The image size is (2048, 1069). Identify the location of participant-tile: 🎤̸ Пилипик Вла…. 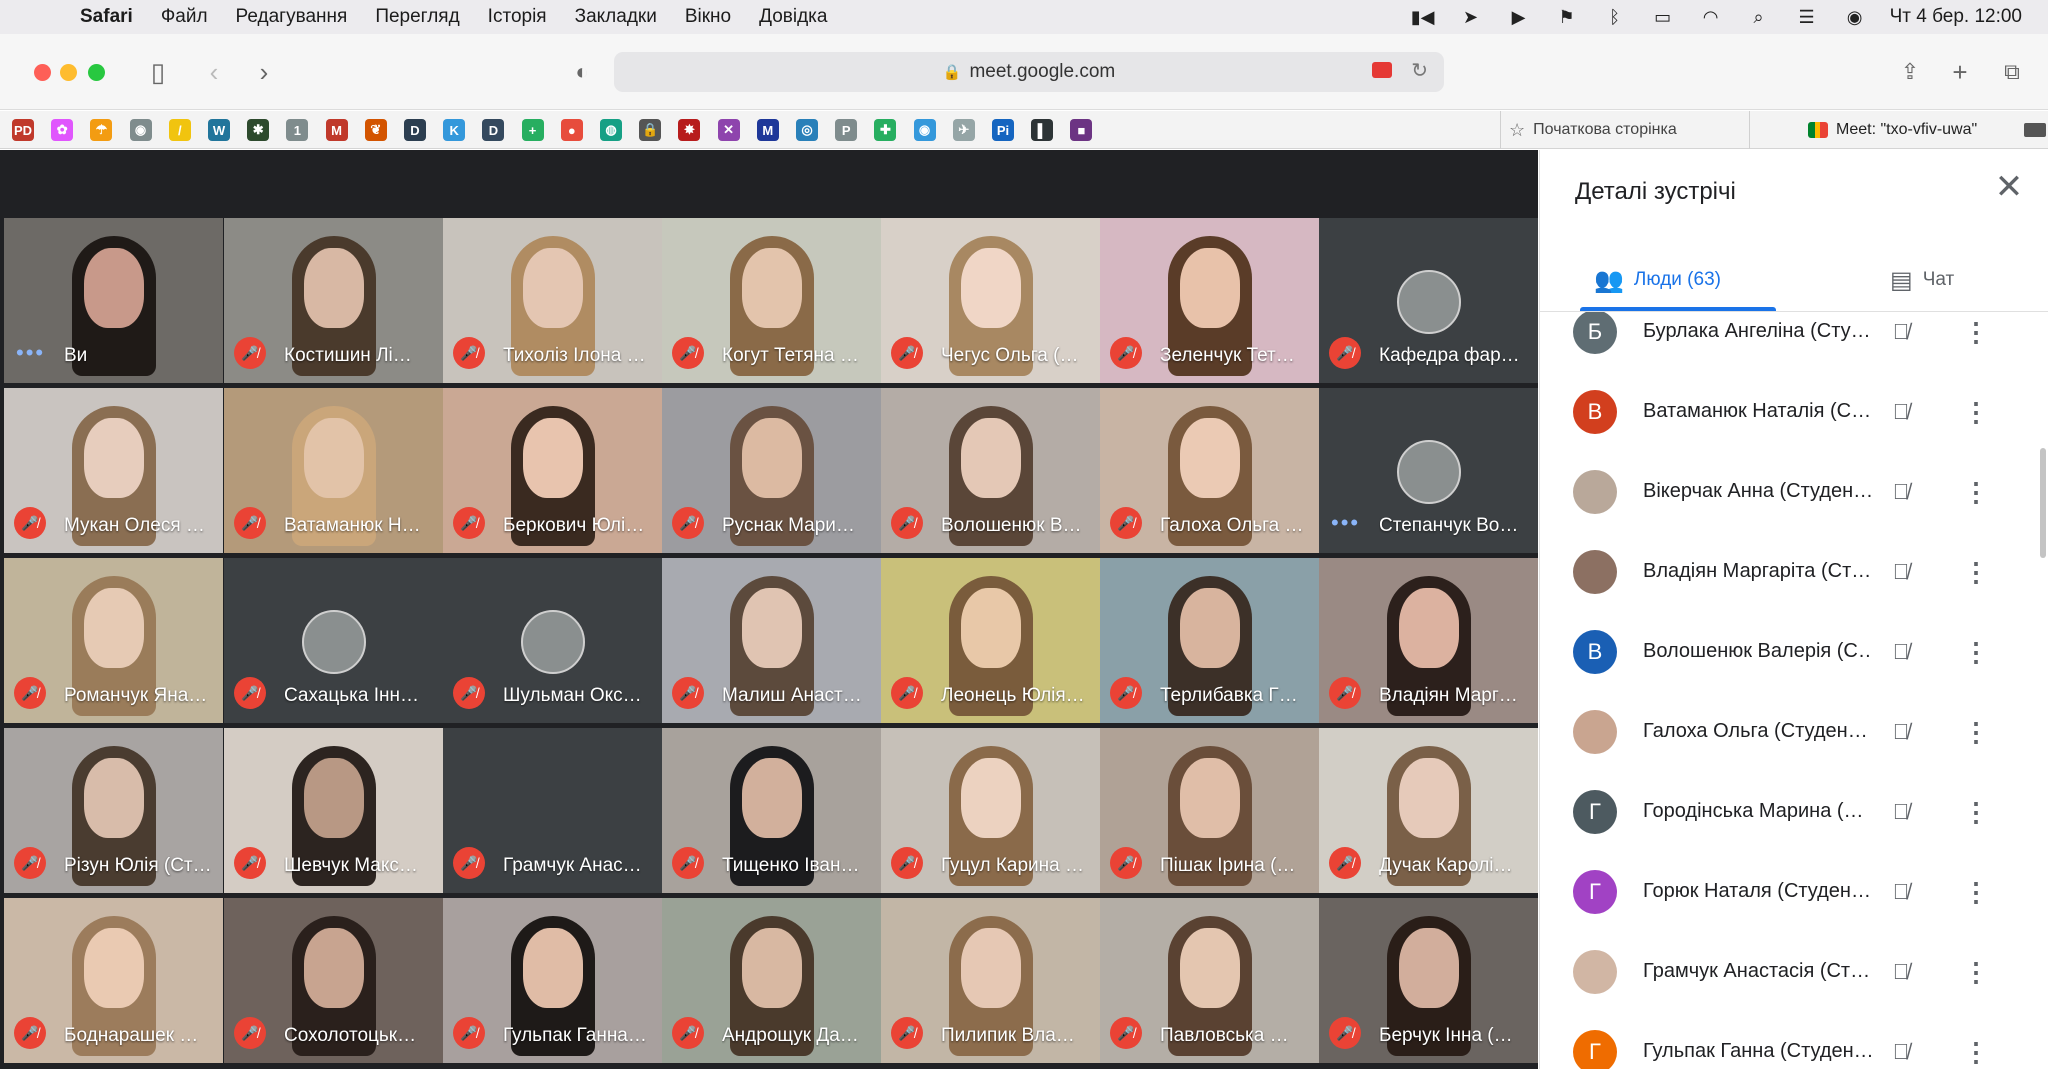
(990, 980).